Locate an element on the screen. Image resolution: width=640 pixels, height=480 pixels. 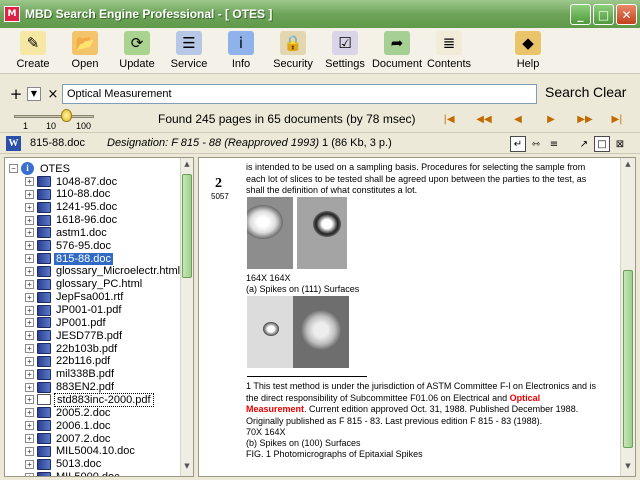
tree-item: +1241-95.doc is located at coordinates (72, 207).